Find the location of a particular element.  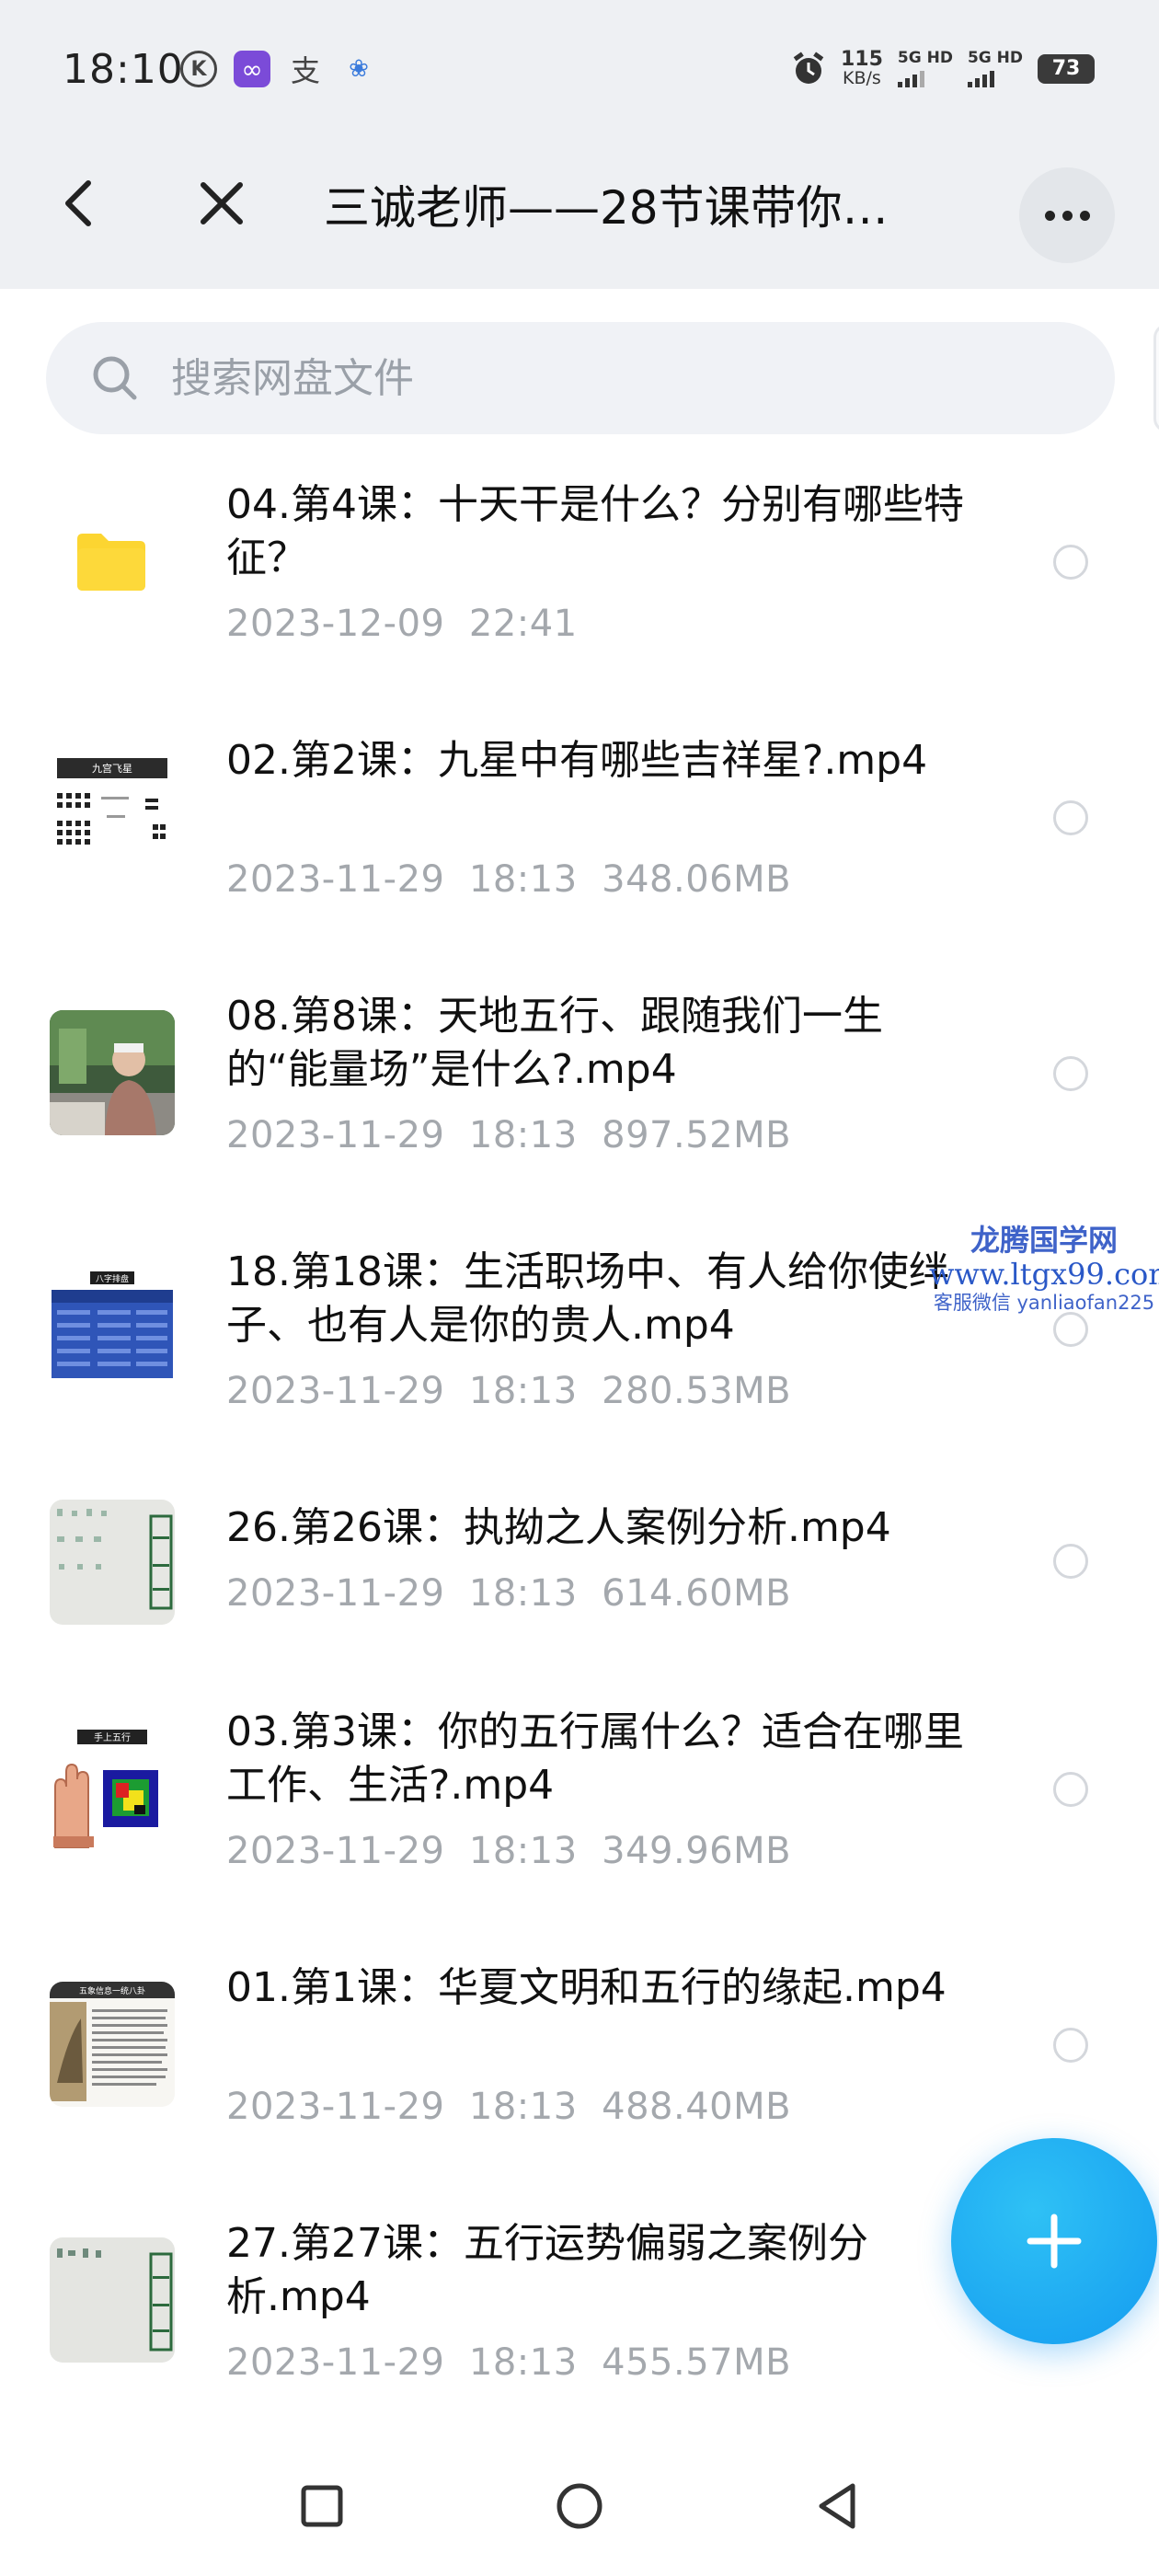

alarm-icon is located at coordinates (808, 68).